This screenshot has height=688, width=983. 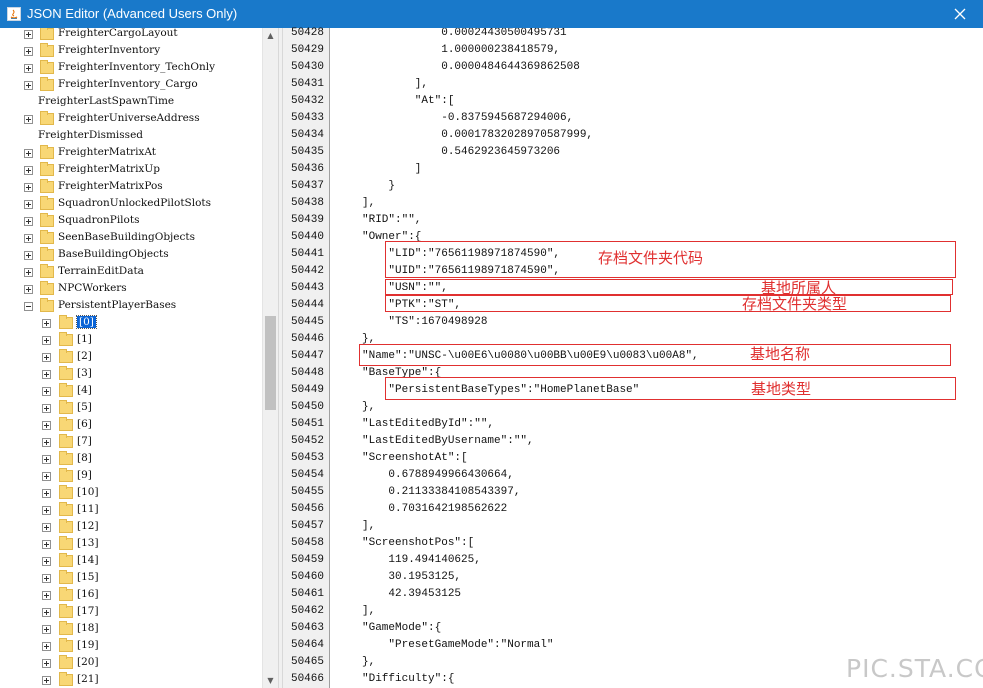 I want to click on tree-child-node: [7], so click(x=131, y=442).